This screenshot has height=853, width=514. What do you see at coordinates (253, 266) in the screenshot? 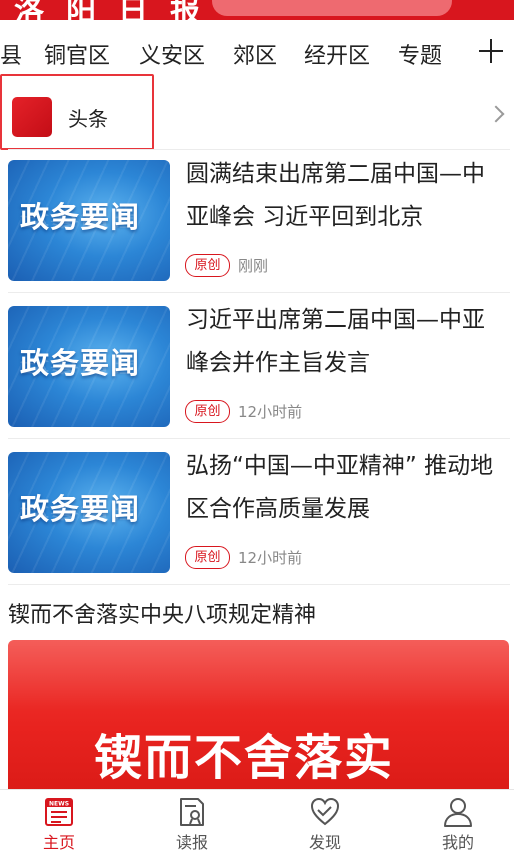
I see `news-time: 刚刚` at bounding box center [253, 266].